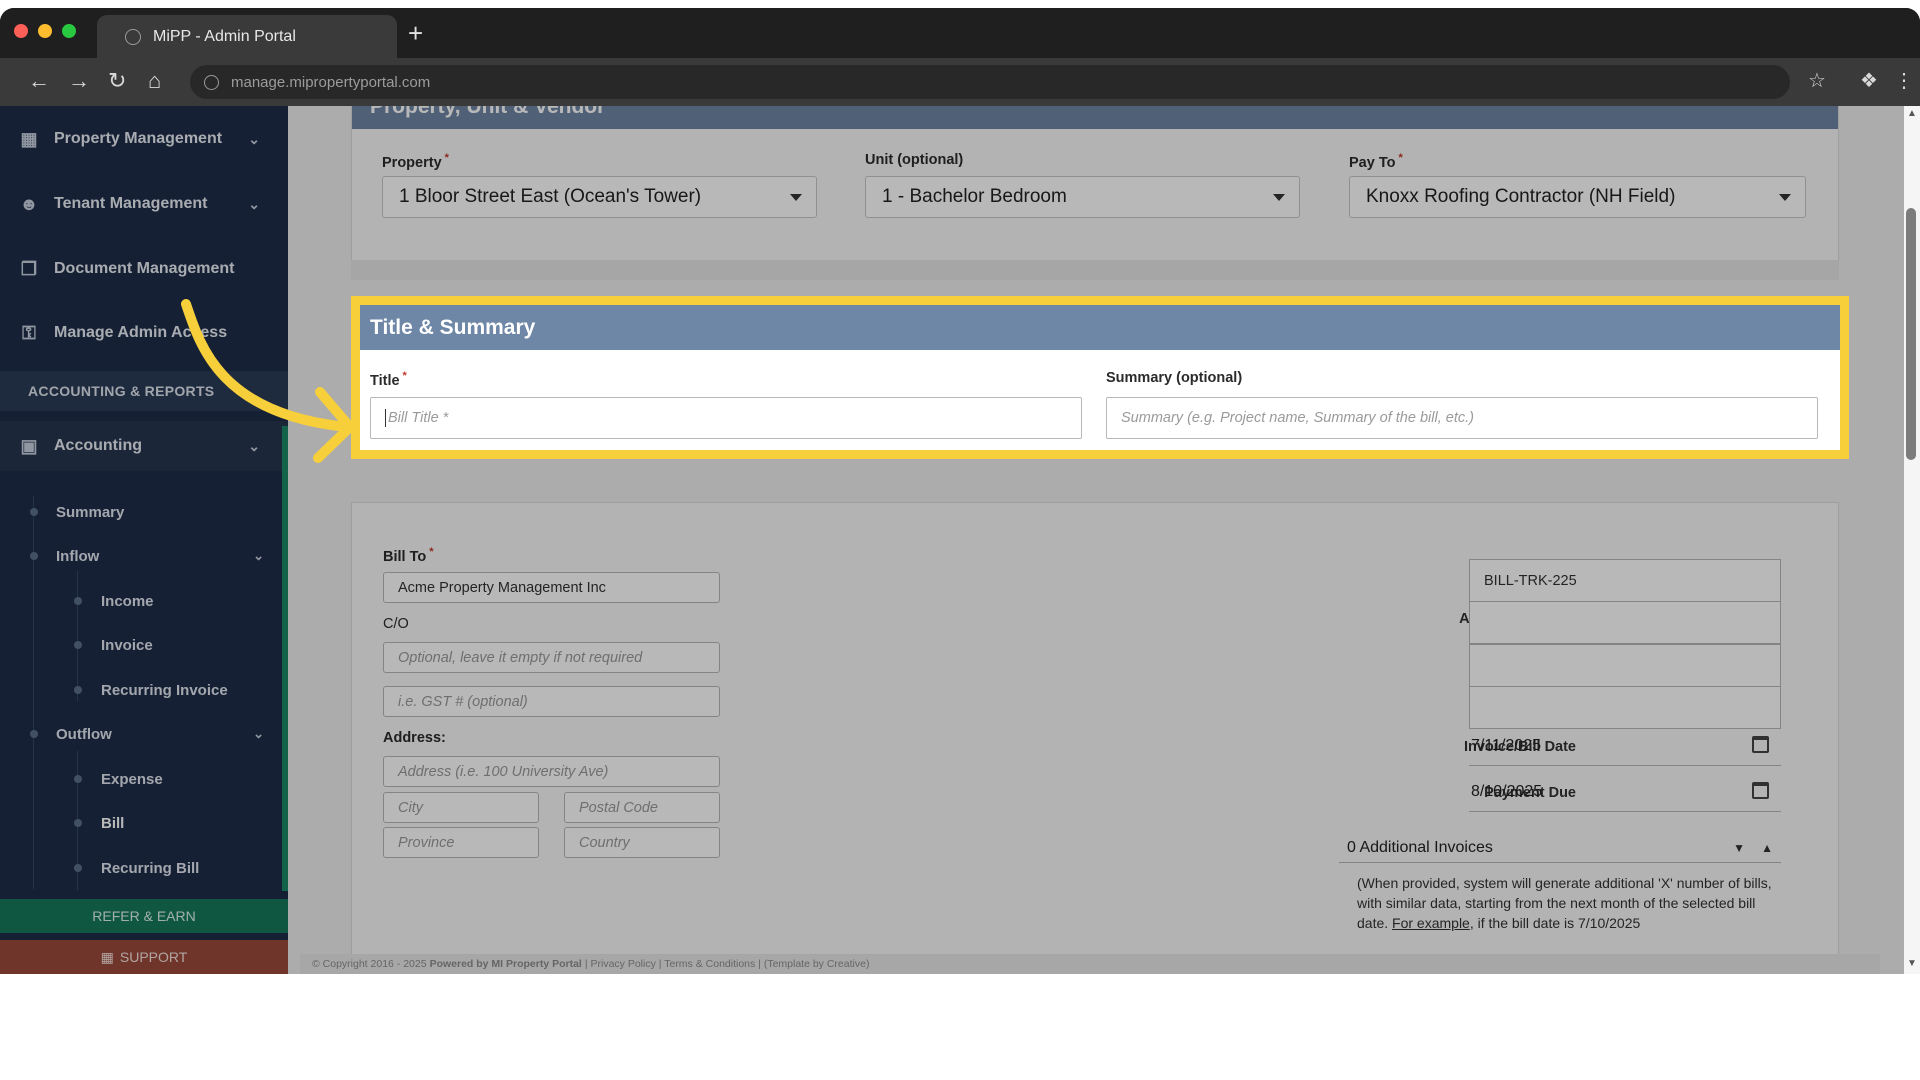 This screenshot has width=1920, height=1080. I want to click on forward-icon: →, so click(79, 81).